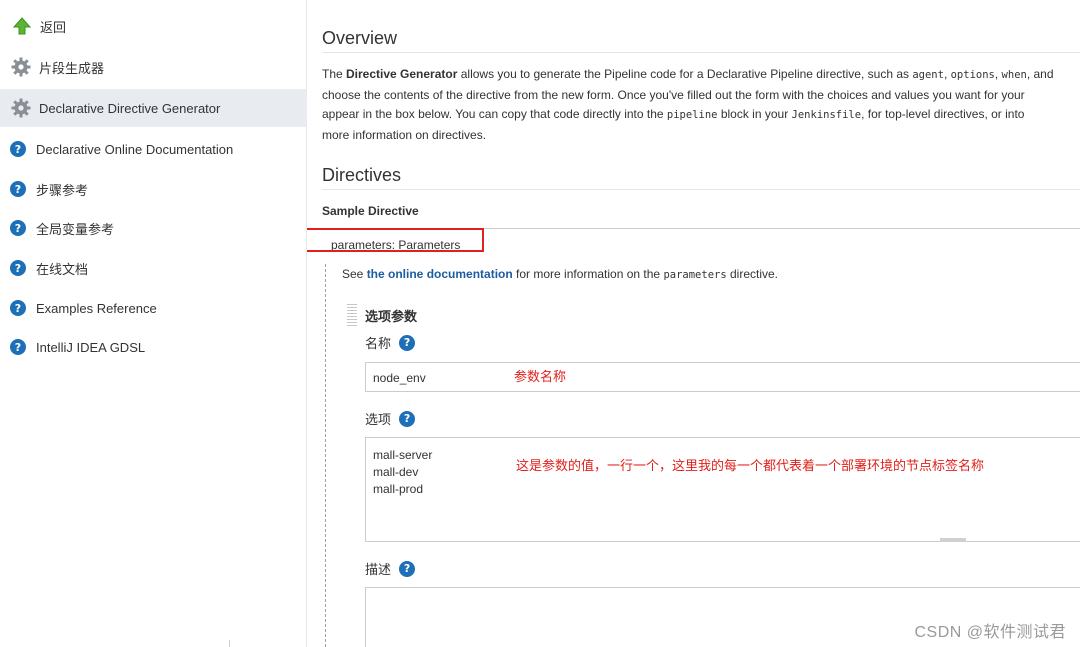 This screenshot has height=647, width=1080. Describe the element at coordinates (62, 269) in the screenshot. I see `sidebar-item-label: 在线文档` at that location.